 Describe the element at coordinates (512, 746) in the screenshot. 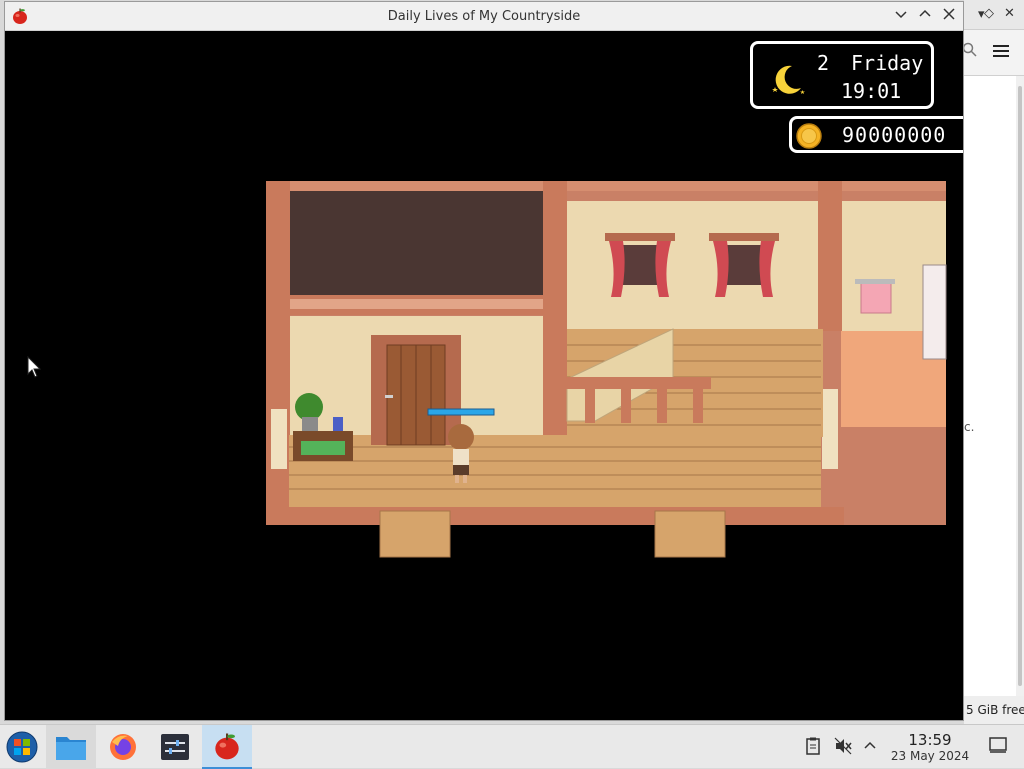

I see `taskbar: 13:59 23 May 2024` at that location.